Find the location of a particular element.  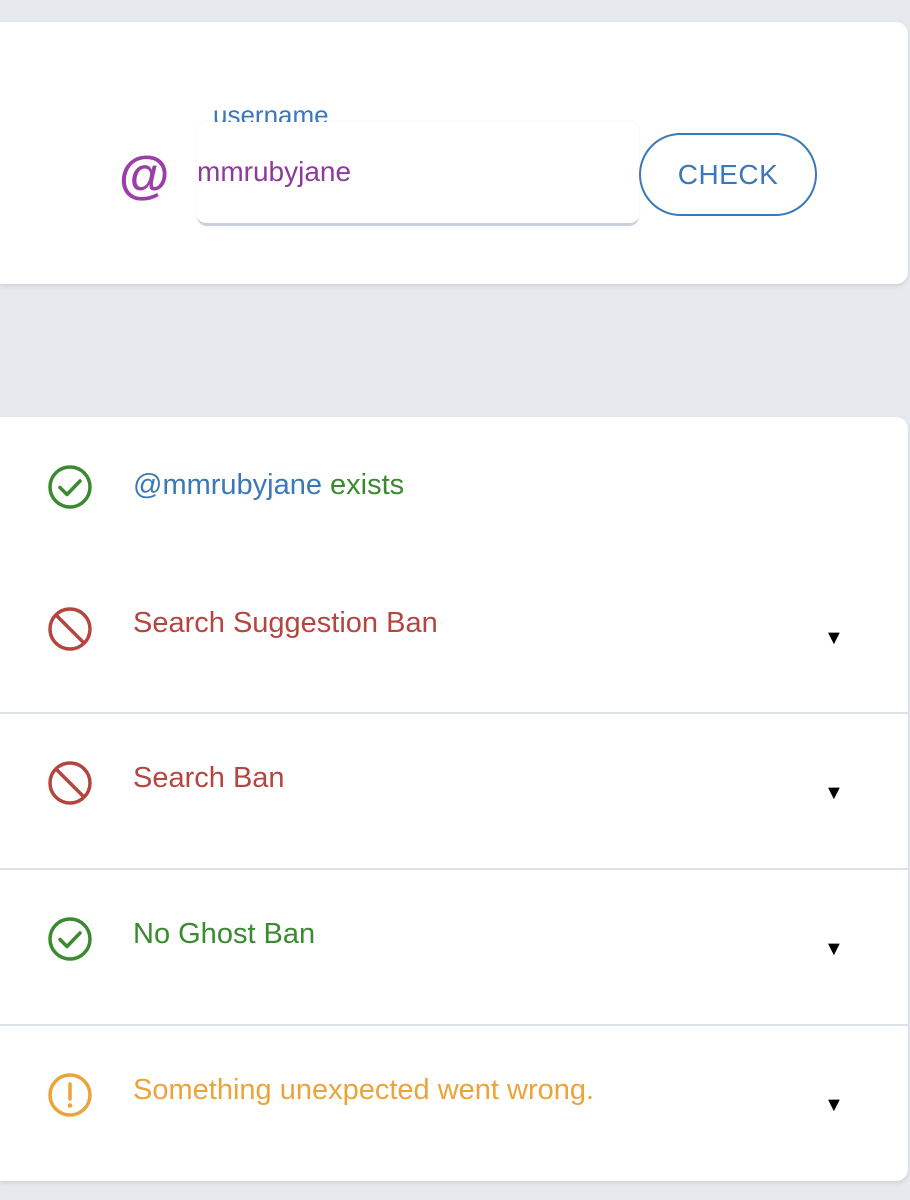

check-button: CHECK is located at coordinates (728, 174).